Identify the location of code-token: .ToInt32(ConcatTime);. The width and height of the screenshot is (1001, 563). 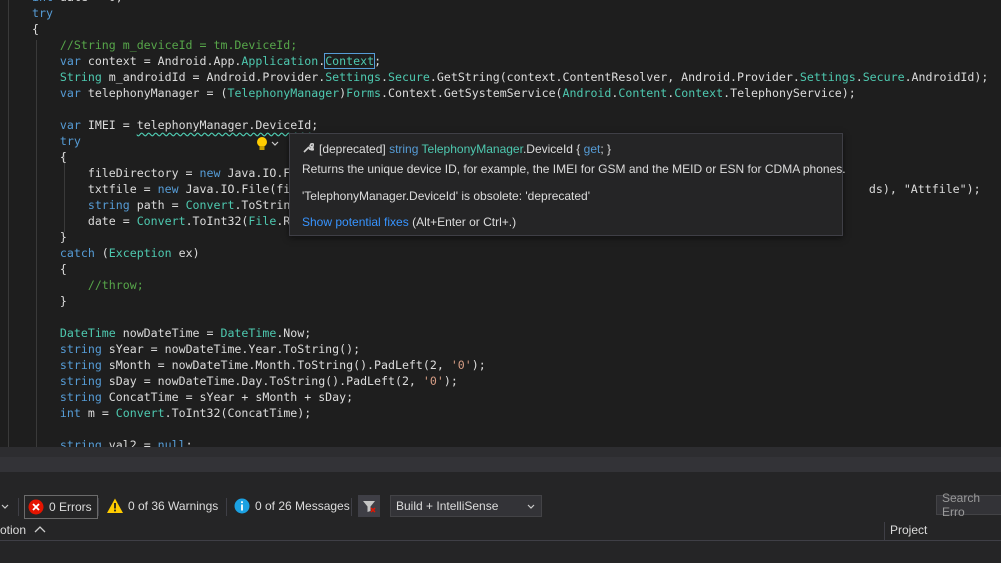
(238, 413).